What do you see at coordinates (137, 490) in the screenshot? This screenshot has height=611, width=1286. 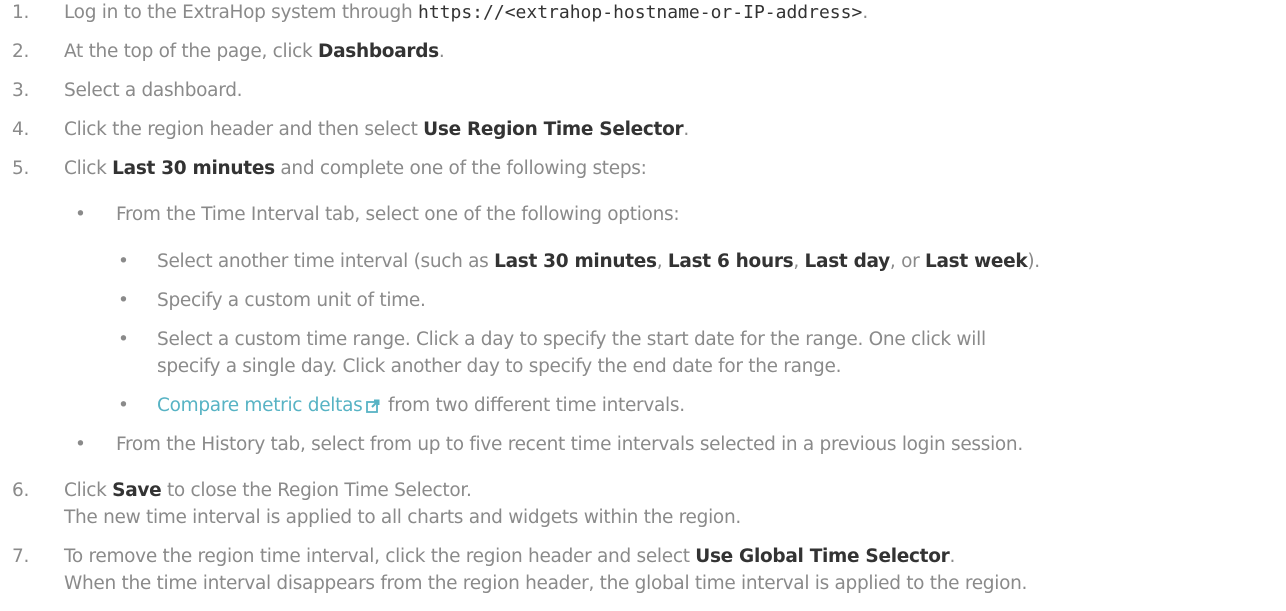 I see `ui-term-save: Save` at bounding box center [137, 490].